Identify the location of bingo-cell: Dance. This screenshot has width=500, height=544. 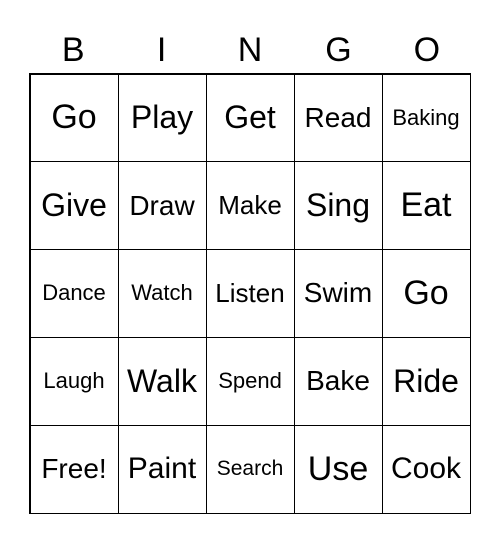
(74, 293).